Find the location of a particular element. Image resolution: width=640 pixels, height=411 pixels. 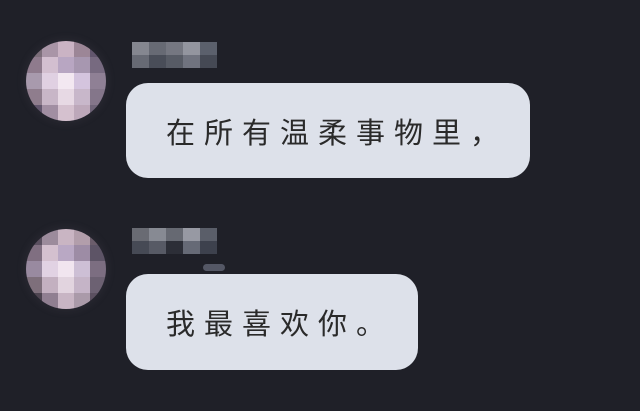

message-bubble: 我最喜欢你。 is located at coordinates (272, 322).